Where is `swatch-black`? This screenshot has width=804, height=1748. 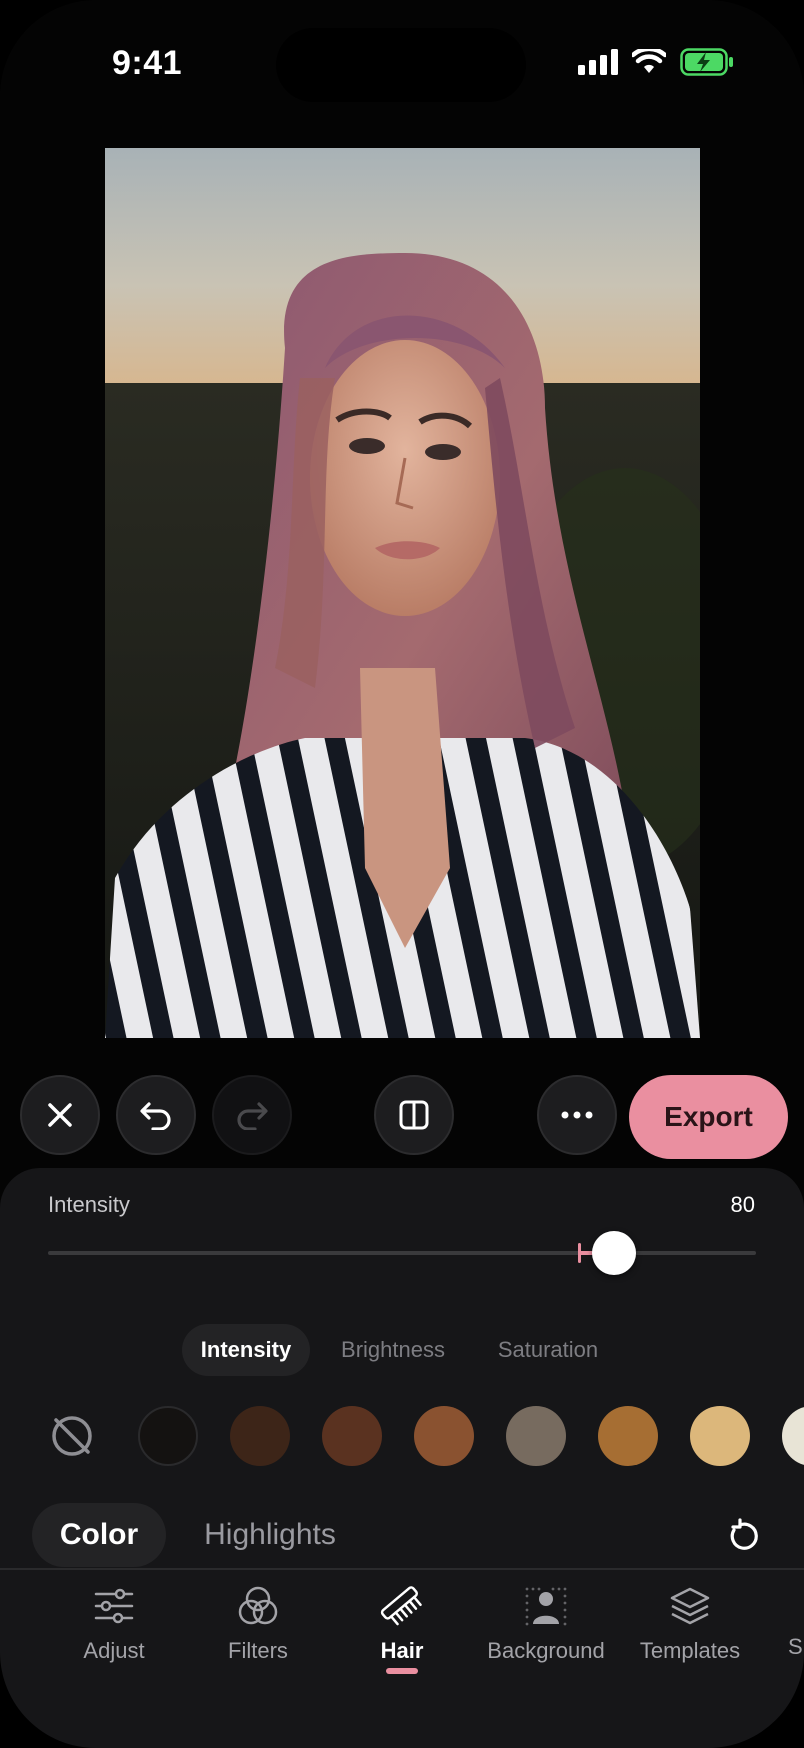
swatch-black is located at coordinates (168, 1436).